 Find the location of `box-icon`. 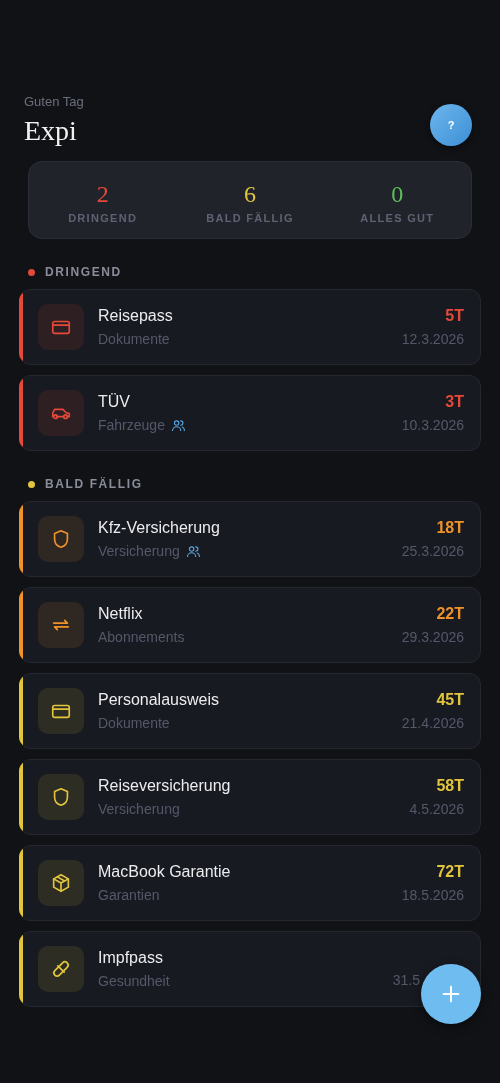

box-icon is located at coordinates (61, 883).